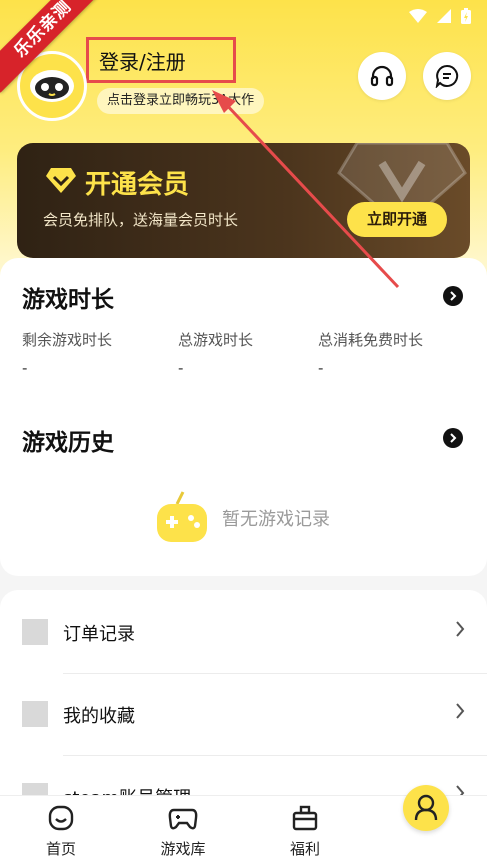  I want to click on tab-game-library: 游戏库, so click(183, 831).